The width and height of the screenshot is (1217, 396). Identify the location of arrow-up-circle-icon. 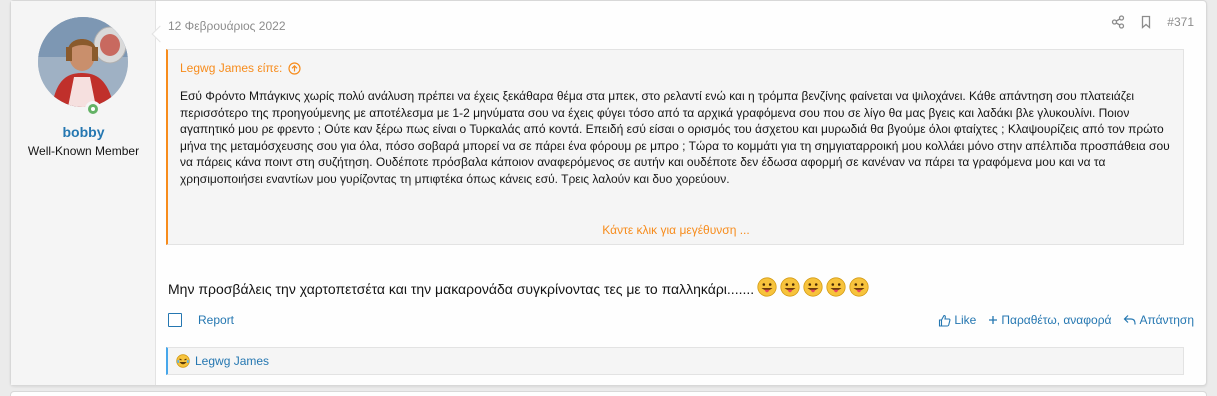
(294, 68).